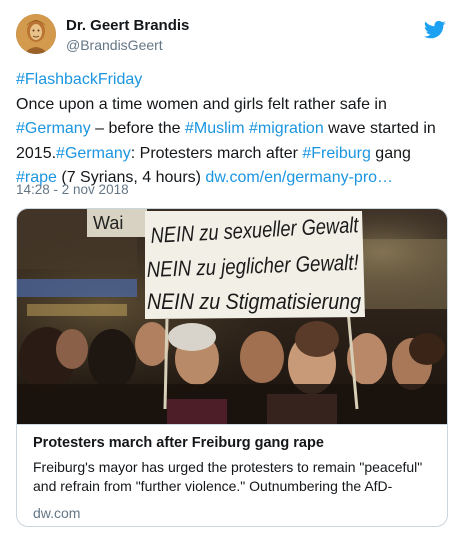  I want to click on avatar, so click(36, 34).